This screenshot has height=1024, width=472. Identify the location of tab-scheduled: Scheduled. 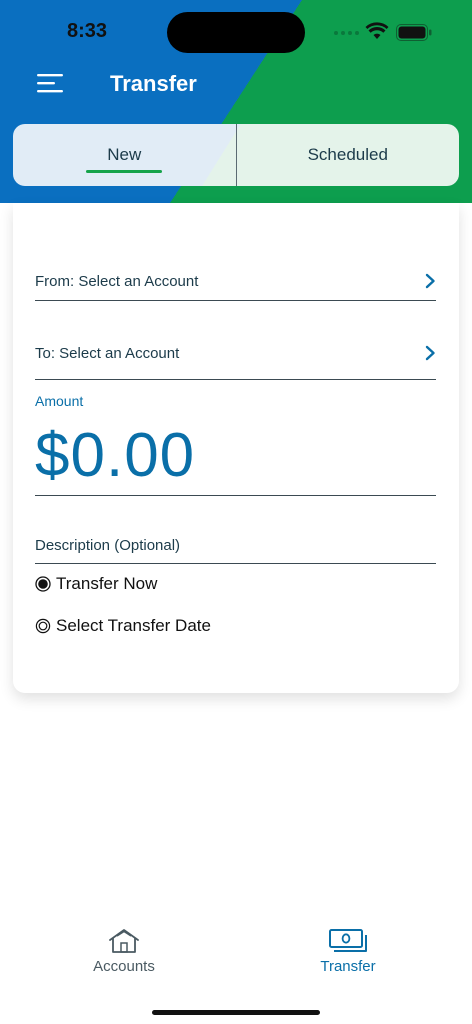
(348, 155).